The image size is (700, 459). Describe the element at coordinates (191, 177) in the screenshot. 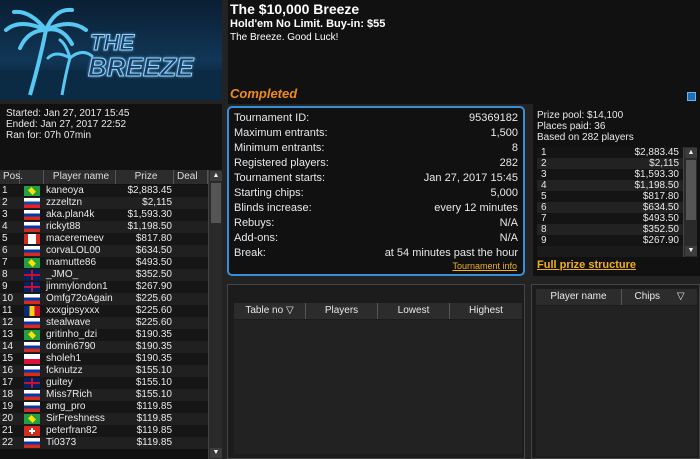

I see `col-deal: Deal` at that location.